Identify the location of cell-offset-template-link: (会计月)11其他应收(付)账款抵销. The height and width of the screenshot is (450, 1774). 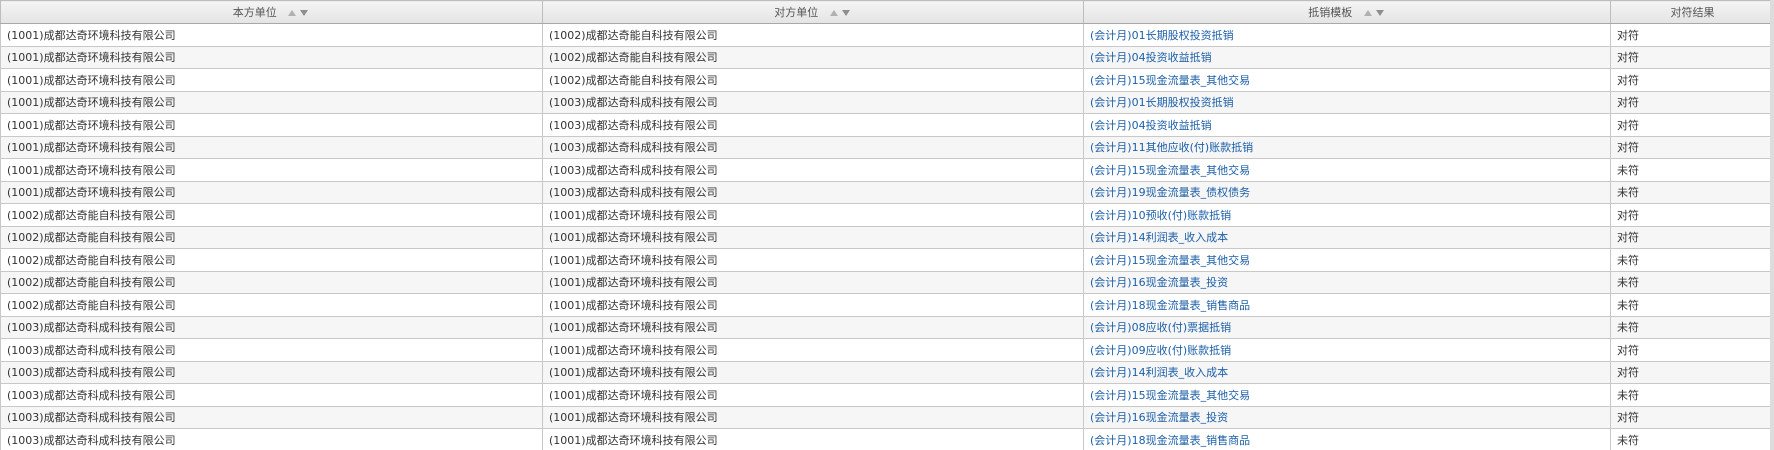
(1347, 147).